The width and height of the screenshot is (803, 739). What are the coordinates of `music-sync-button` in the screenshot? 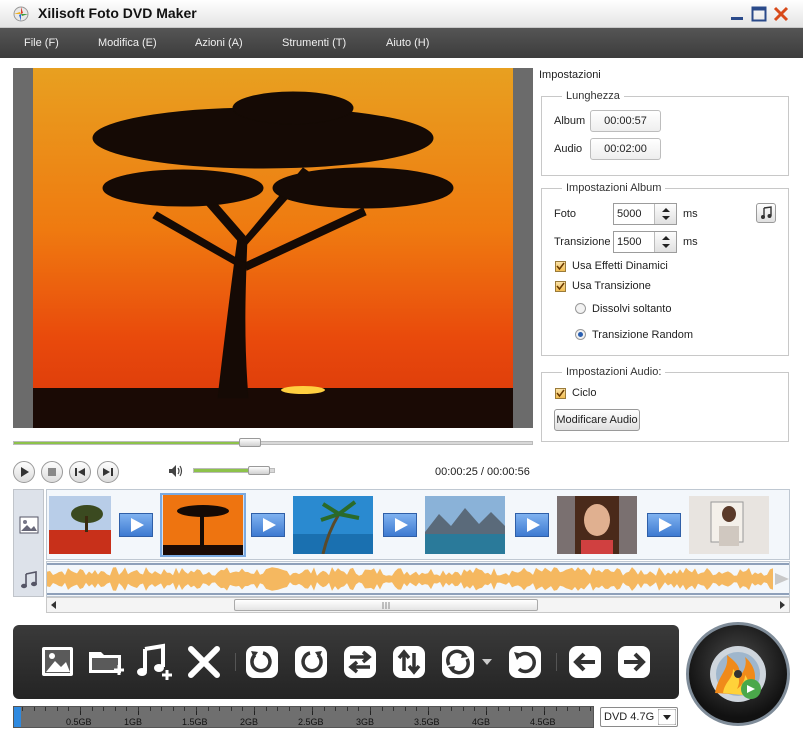 It's located at (766, 213).